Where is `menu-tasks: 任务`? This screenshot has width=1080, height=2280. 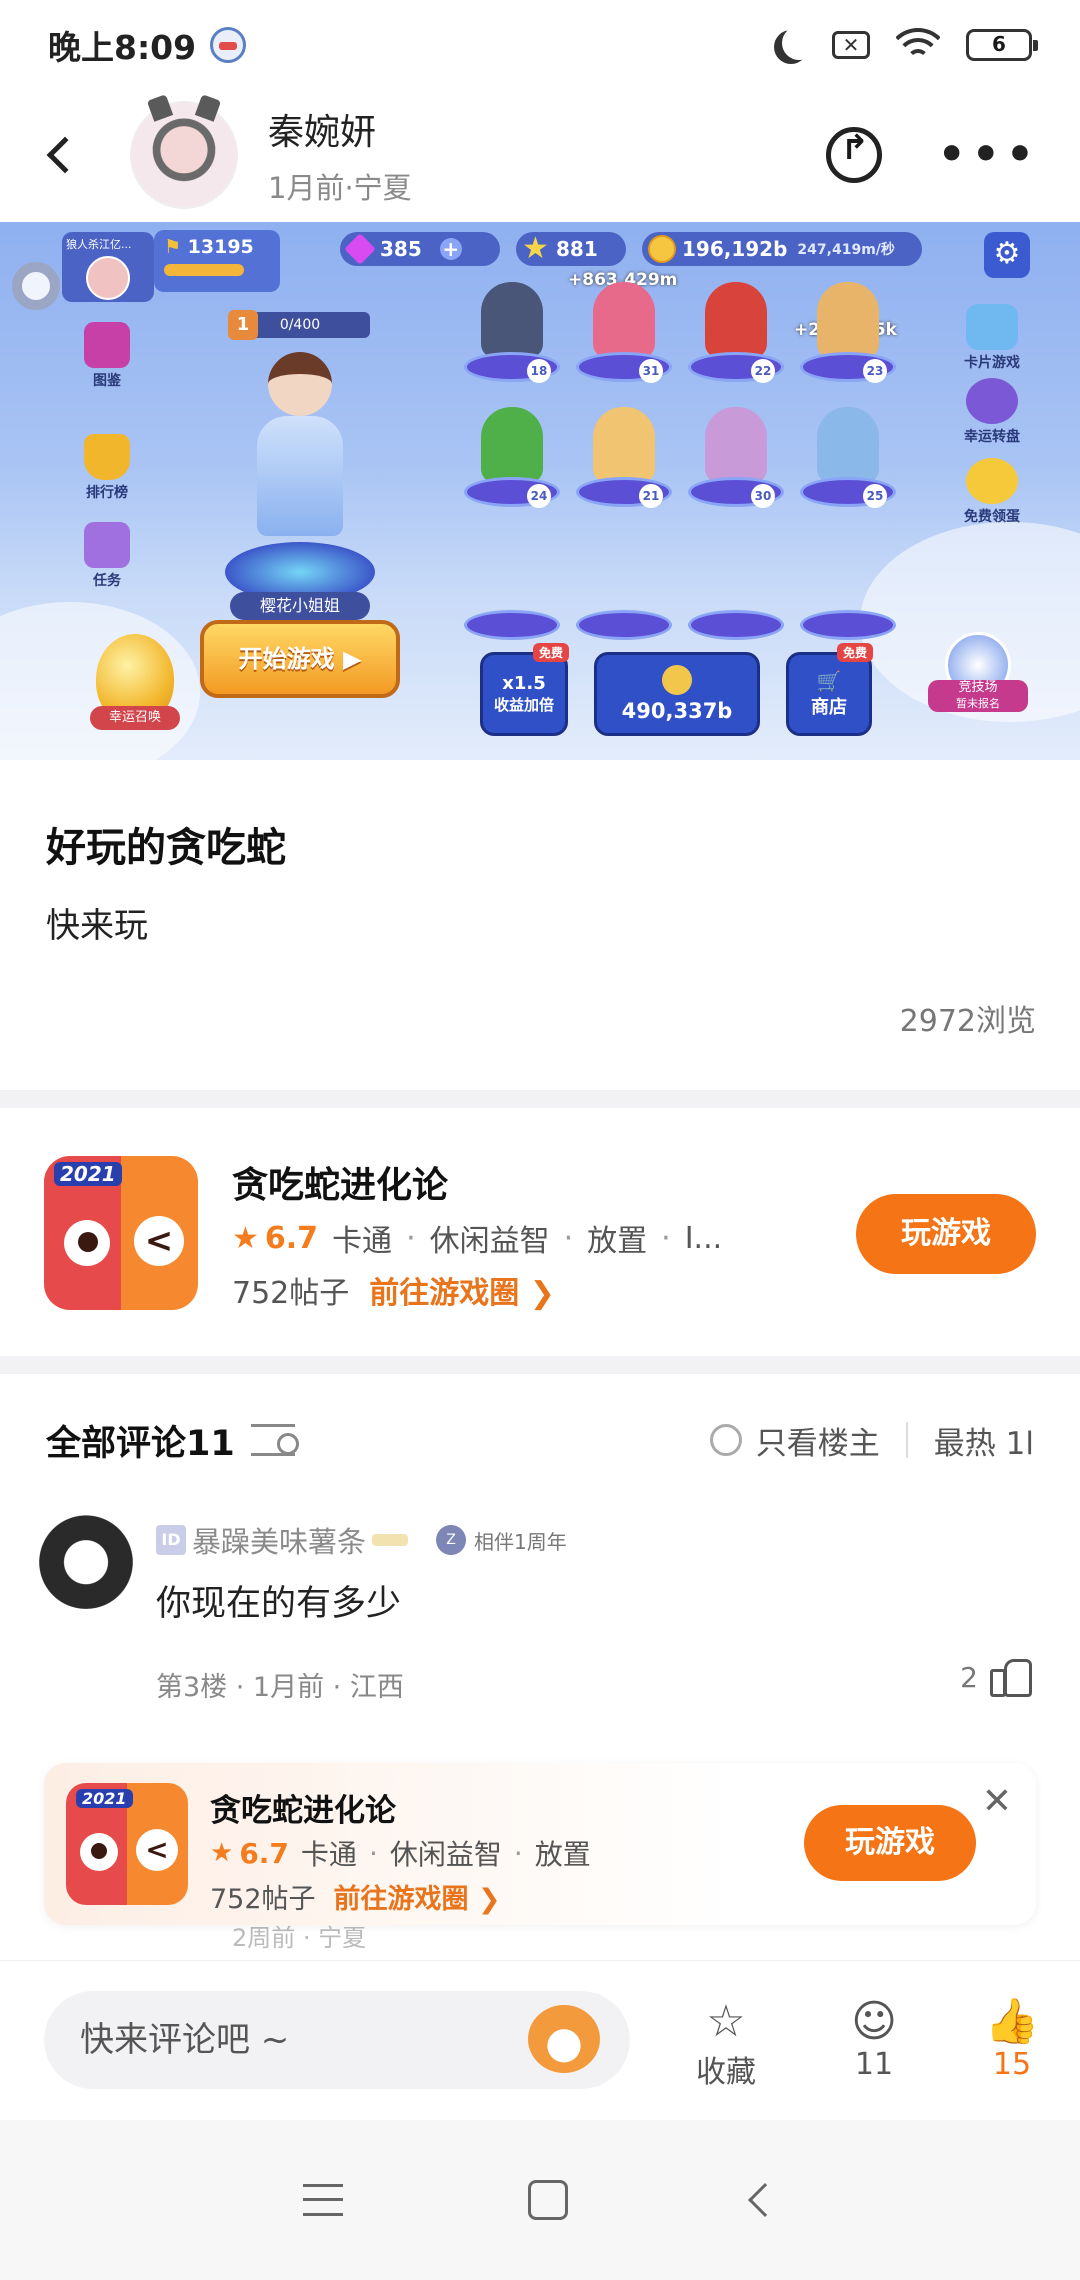 menu-tasks: 任务 is located at coordinates (107, 556).